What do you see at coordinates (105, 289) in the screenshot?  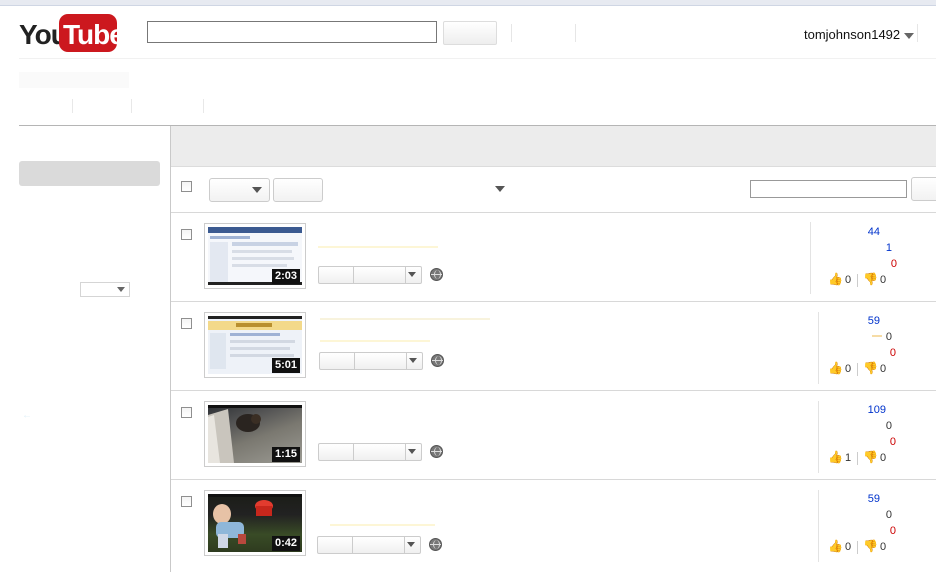 I see `sidebar-select` at bounding box center [105, 289].